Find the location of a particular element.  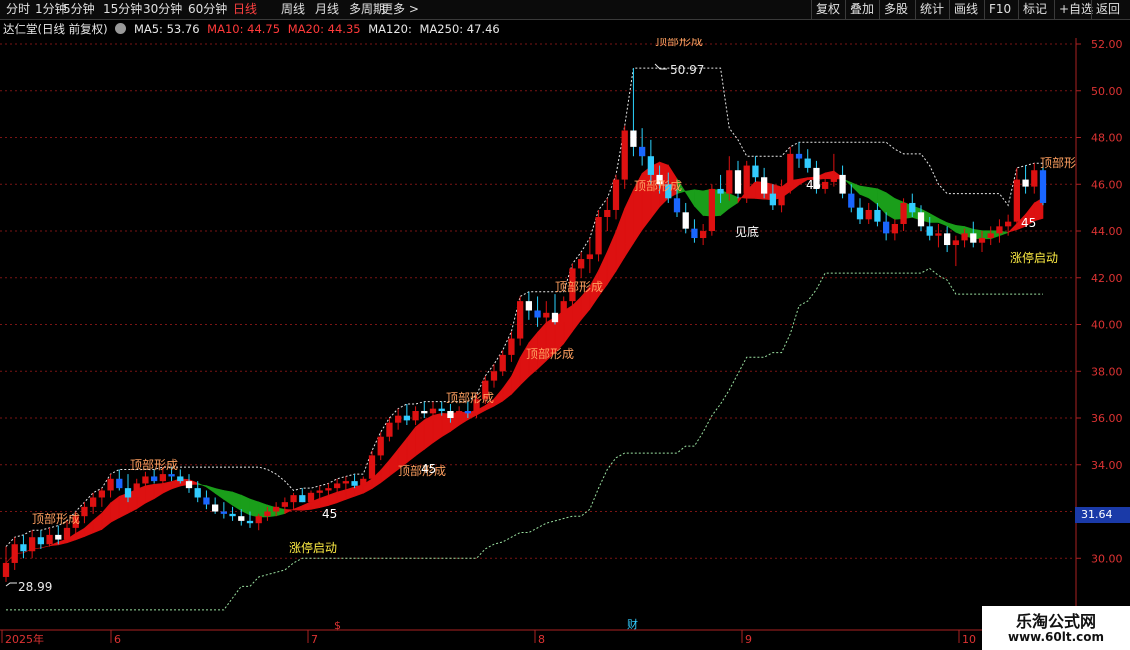

toolbar-button-1: 叠加 is located at coordinates (862, 9).